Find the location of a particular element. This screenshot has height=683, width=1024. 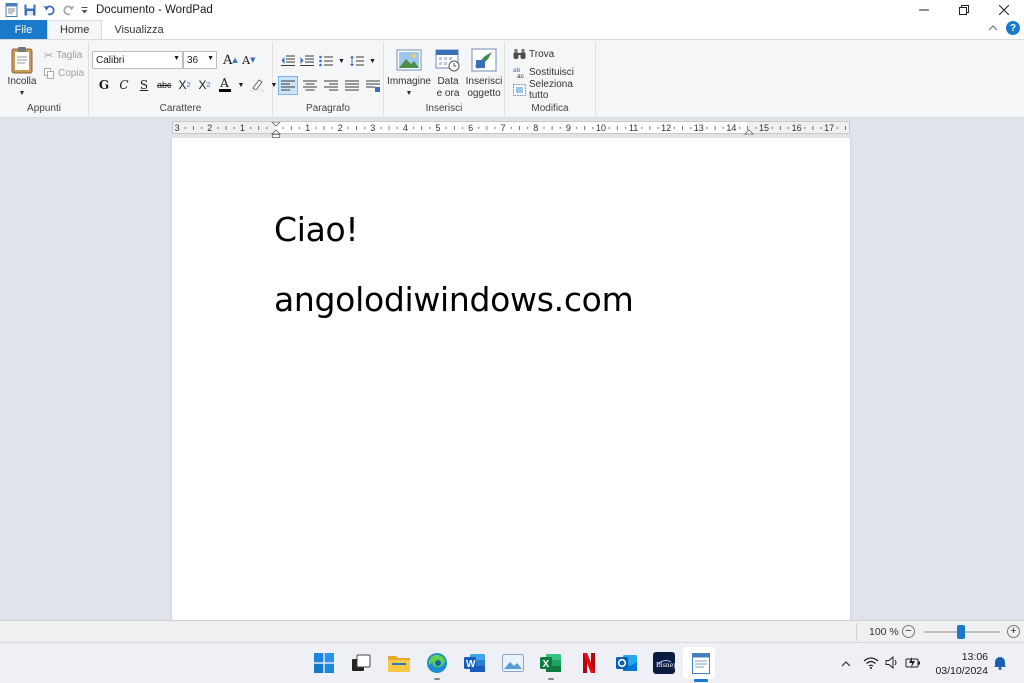

bold-button: G is located at coordinates (104, 85).